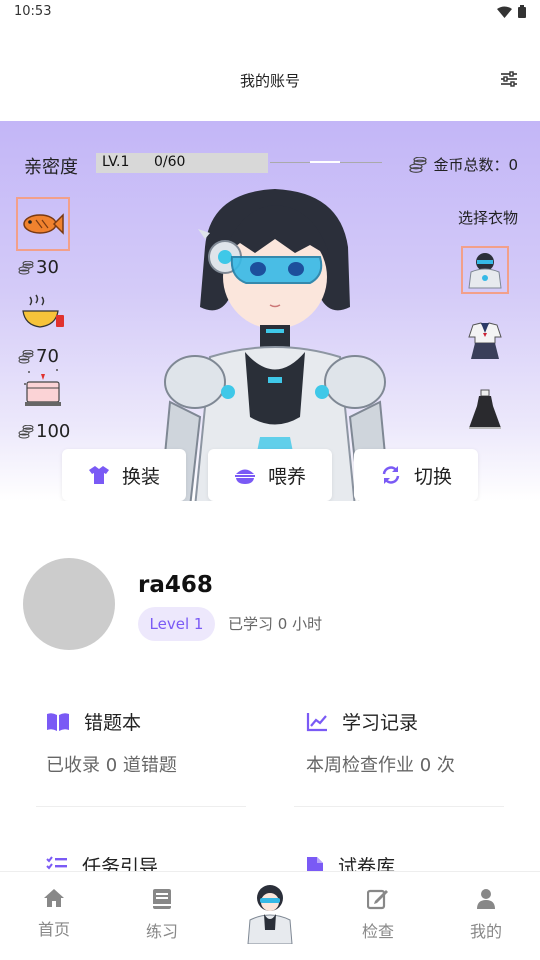 This screenshot has width=540, height=960. What do you see at coordinates (170, 162) in the screenshot?
I see `level-progress-text: 0/60` at bounding box center [170, 162].